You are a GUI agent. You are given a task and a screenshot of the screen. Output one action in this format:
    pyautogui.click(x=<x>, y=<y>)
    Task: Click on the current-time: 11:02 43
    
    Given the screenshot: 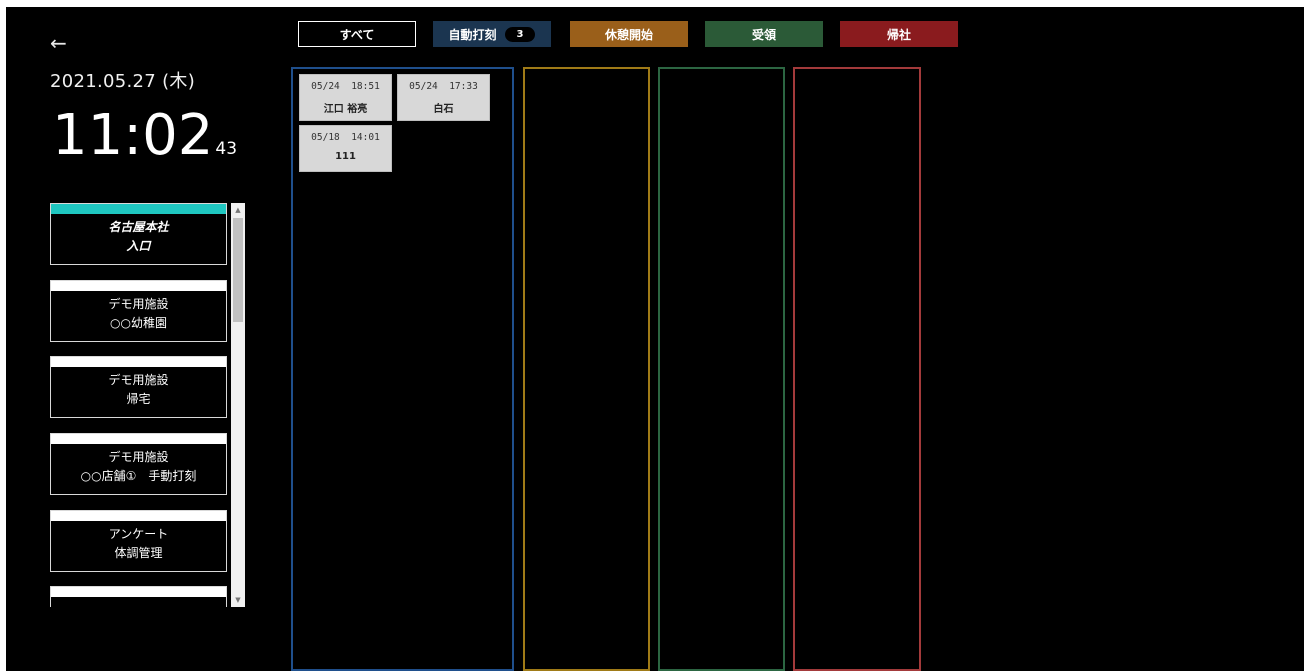 What is the action you would take?
    pyautogui.click(x=144, y=135)
    